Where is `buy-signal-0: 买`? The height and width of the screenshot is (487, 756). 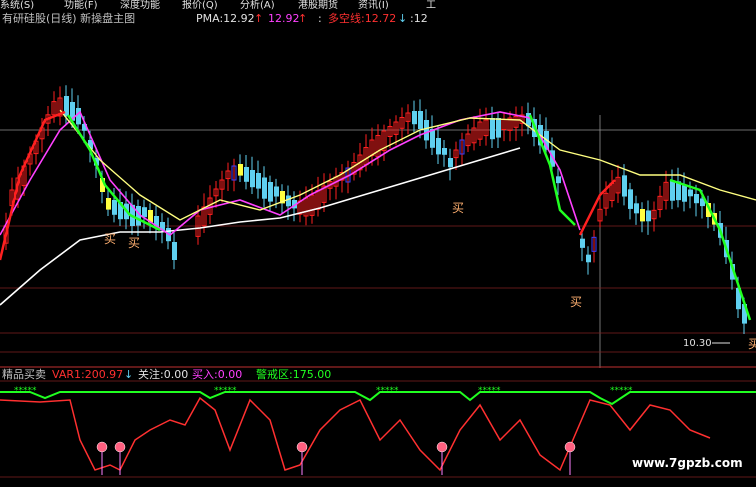 buy-signal-0: 买 is located at coordinates (110, 239).